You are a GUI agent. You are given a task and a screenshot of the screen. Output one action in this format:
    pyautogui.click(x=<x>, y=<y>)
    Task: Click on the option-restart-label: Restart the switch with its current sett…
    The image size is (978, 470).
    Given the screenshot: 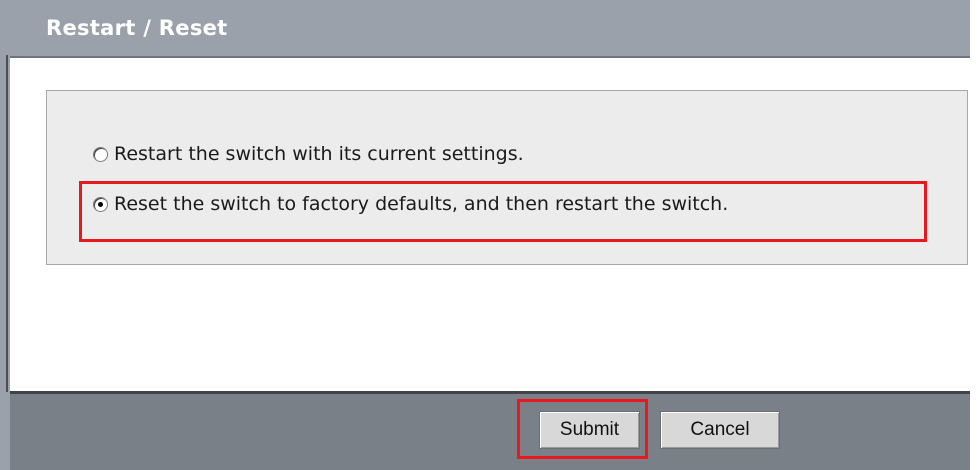 What is the action you would take?
    pyautogui.click(x=319, y=154)
    